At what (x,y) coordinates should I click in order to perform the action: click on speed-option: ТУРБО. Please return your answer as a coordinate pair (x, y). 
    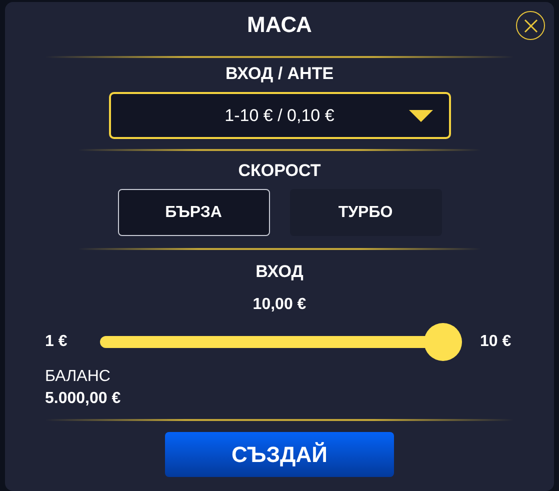
    Looking at the image, I should click on (366, 212).